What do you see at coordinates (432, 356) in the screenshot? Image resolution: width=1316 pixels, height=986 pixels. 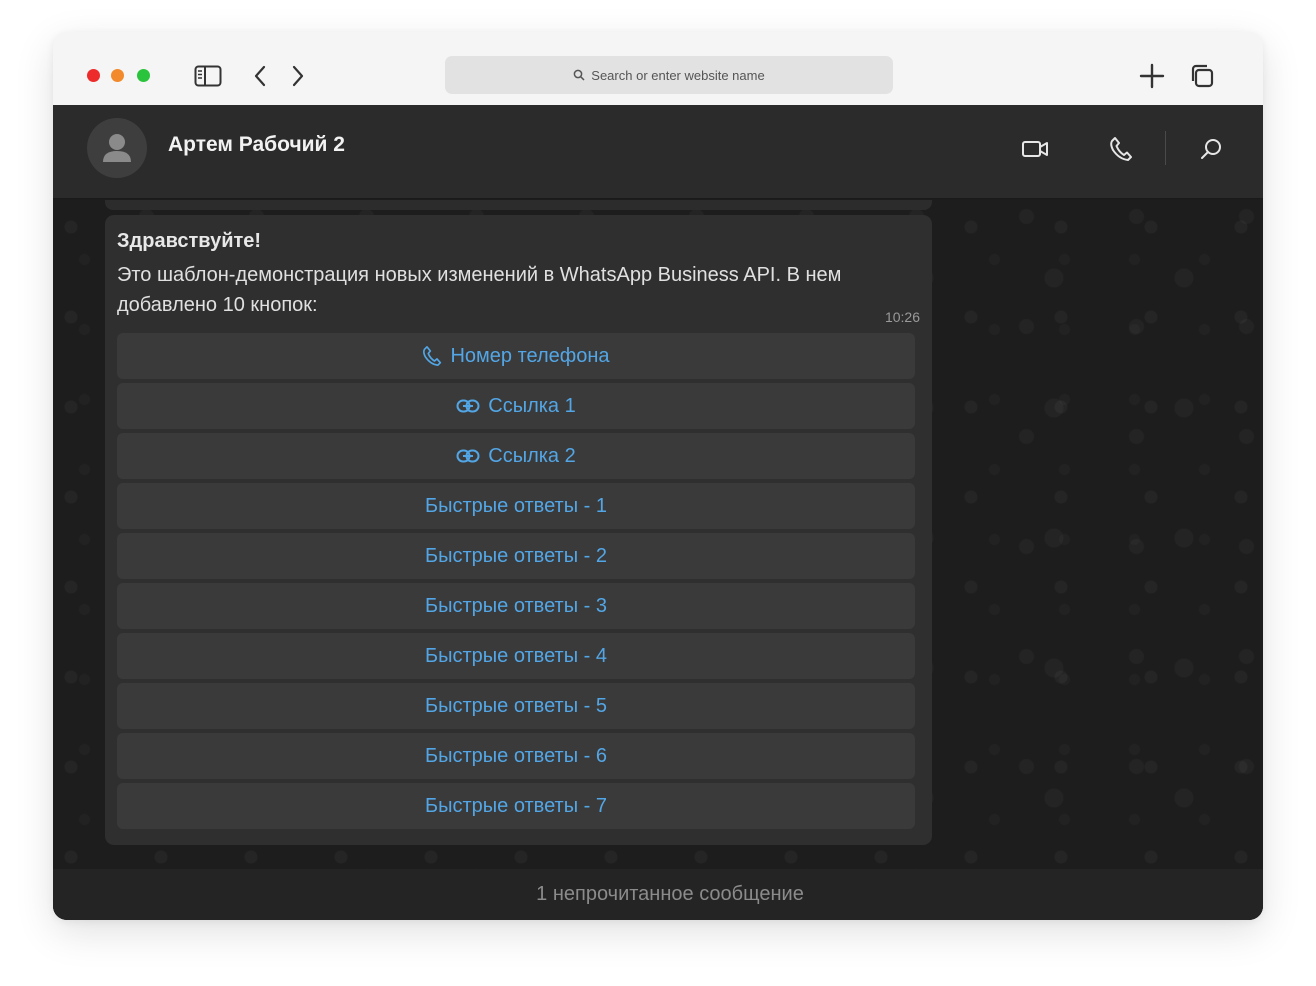 I see `phone-icon` at bounding box center [432, 356].